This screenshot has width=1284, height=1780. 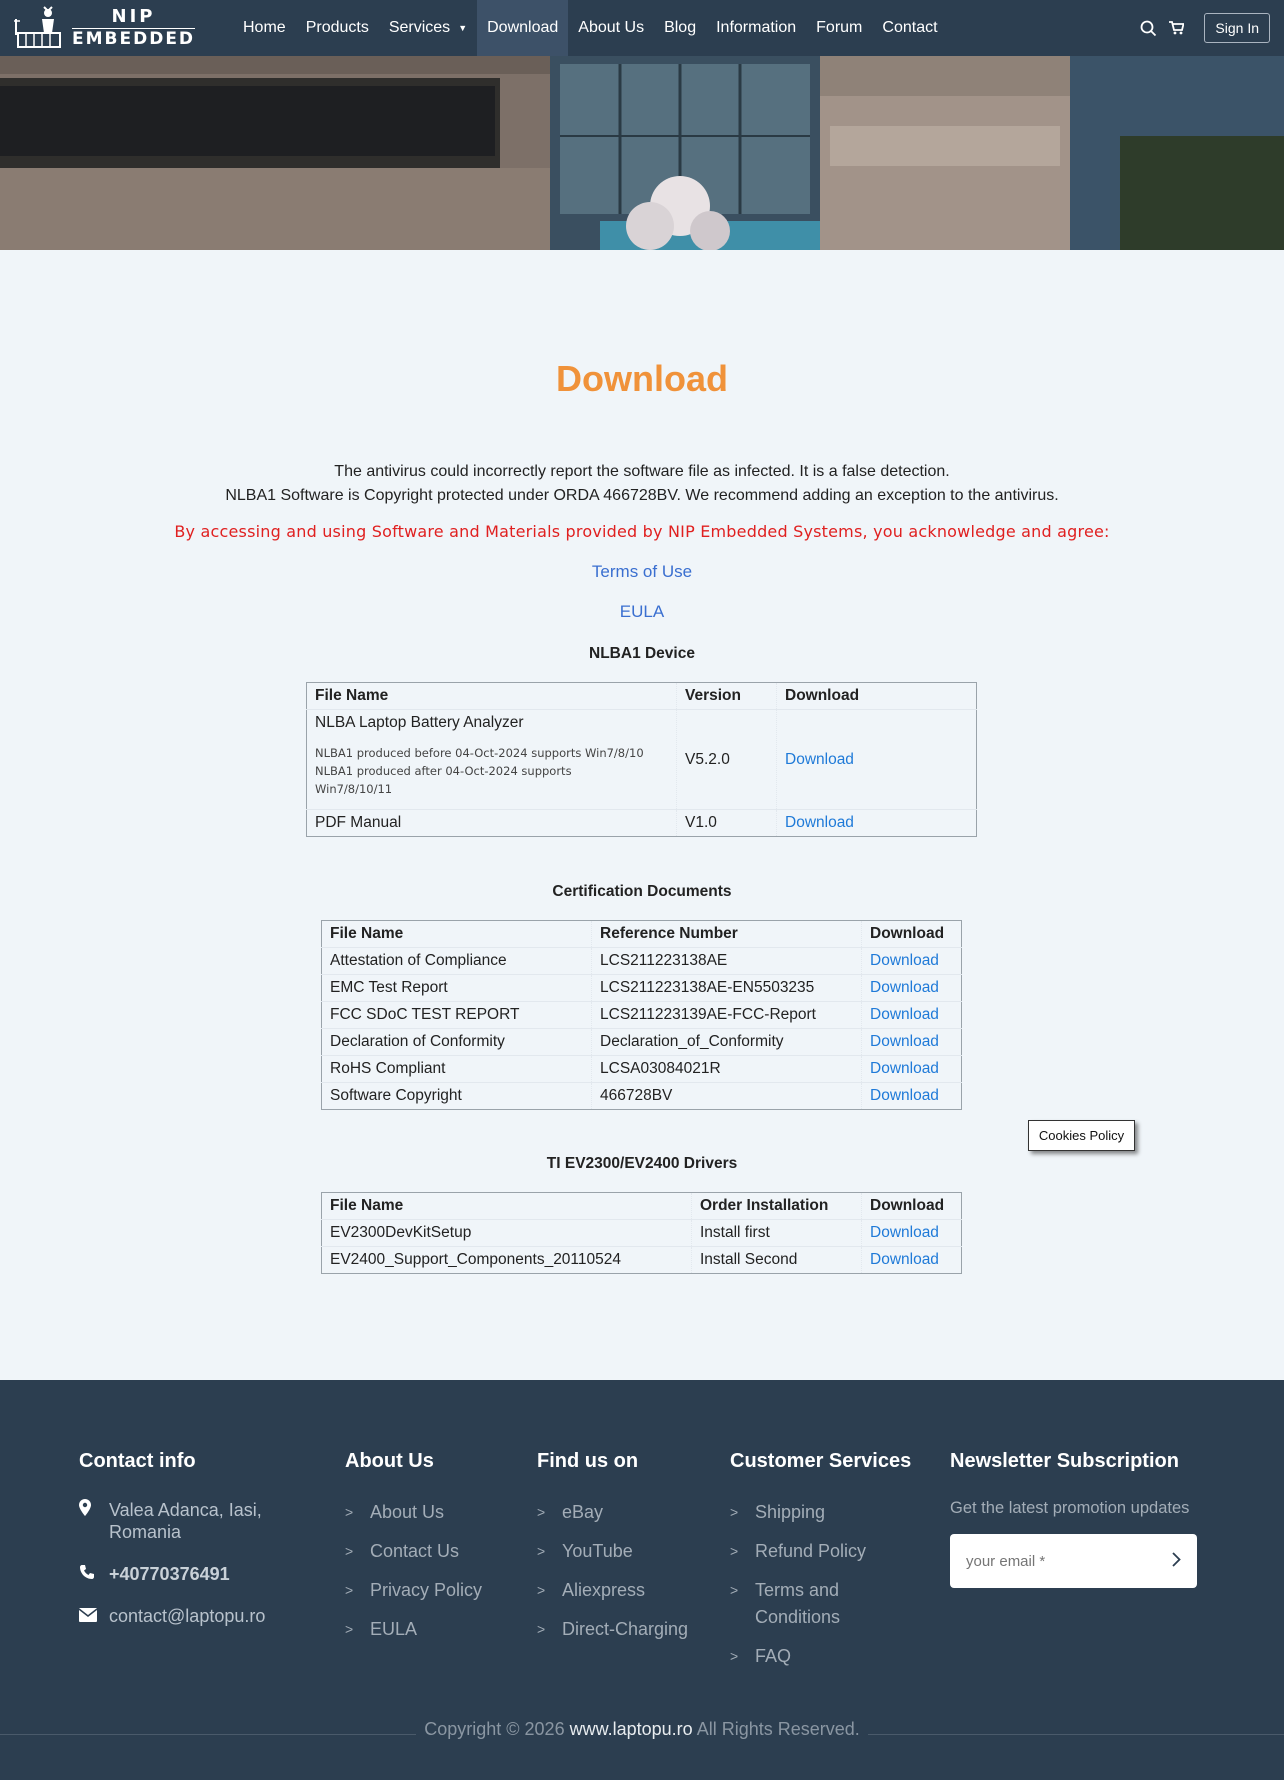 I want to click on footer-address: Valea Adanca, Iasi, Romania, so click(x=185, y=1521).